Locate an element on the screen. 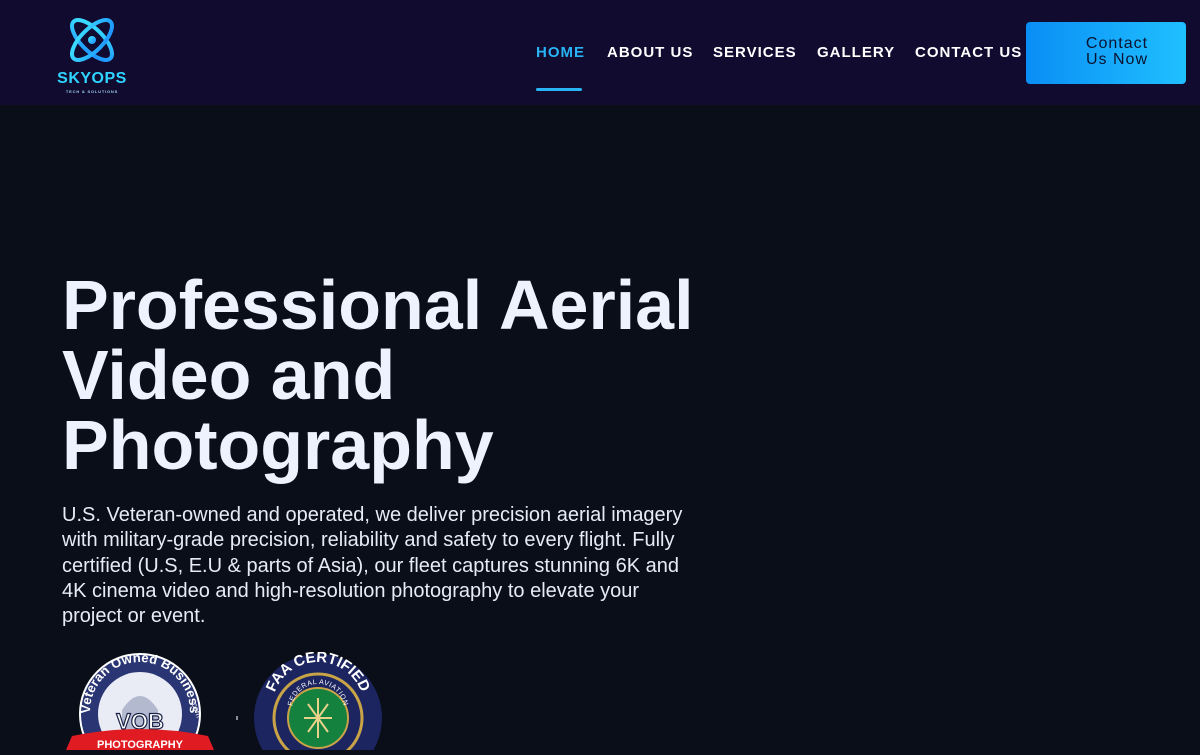  contact-us-now-button: Contact Us Now is located at coordinates (1106, 53).